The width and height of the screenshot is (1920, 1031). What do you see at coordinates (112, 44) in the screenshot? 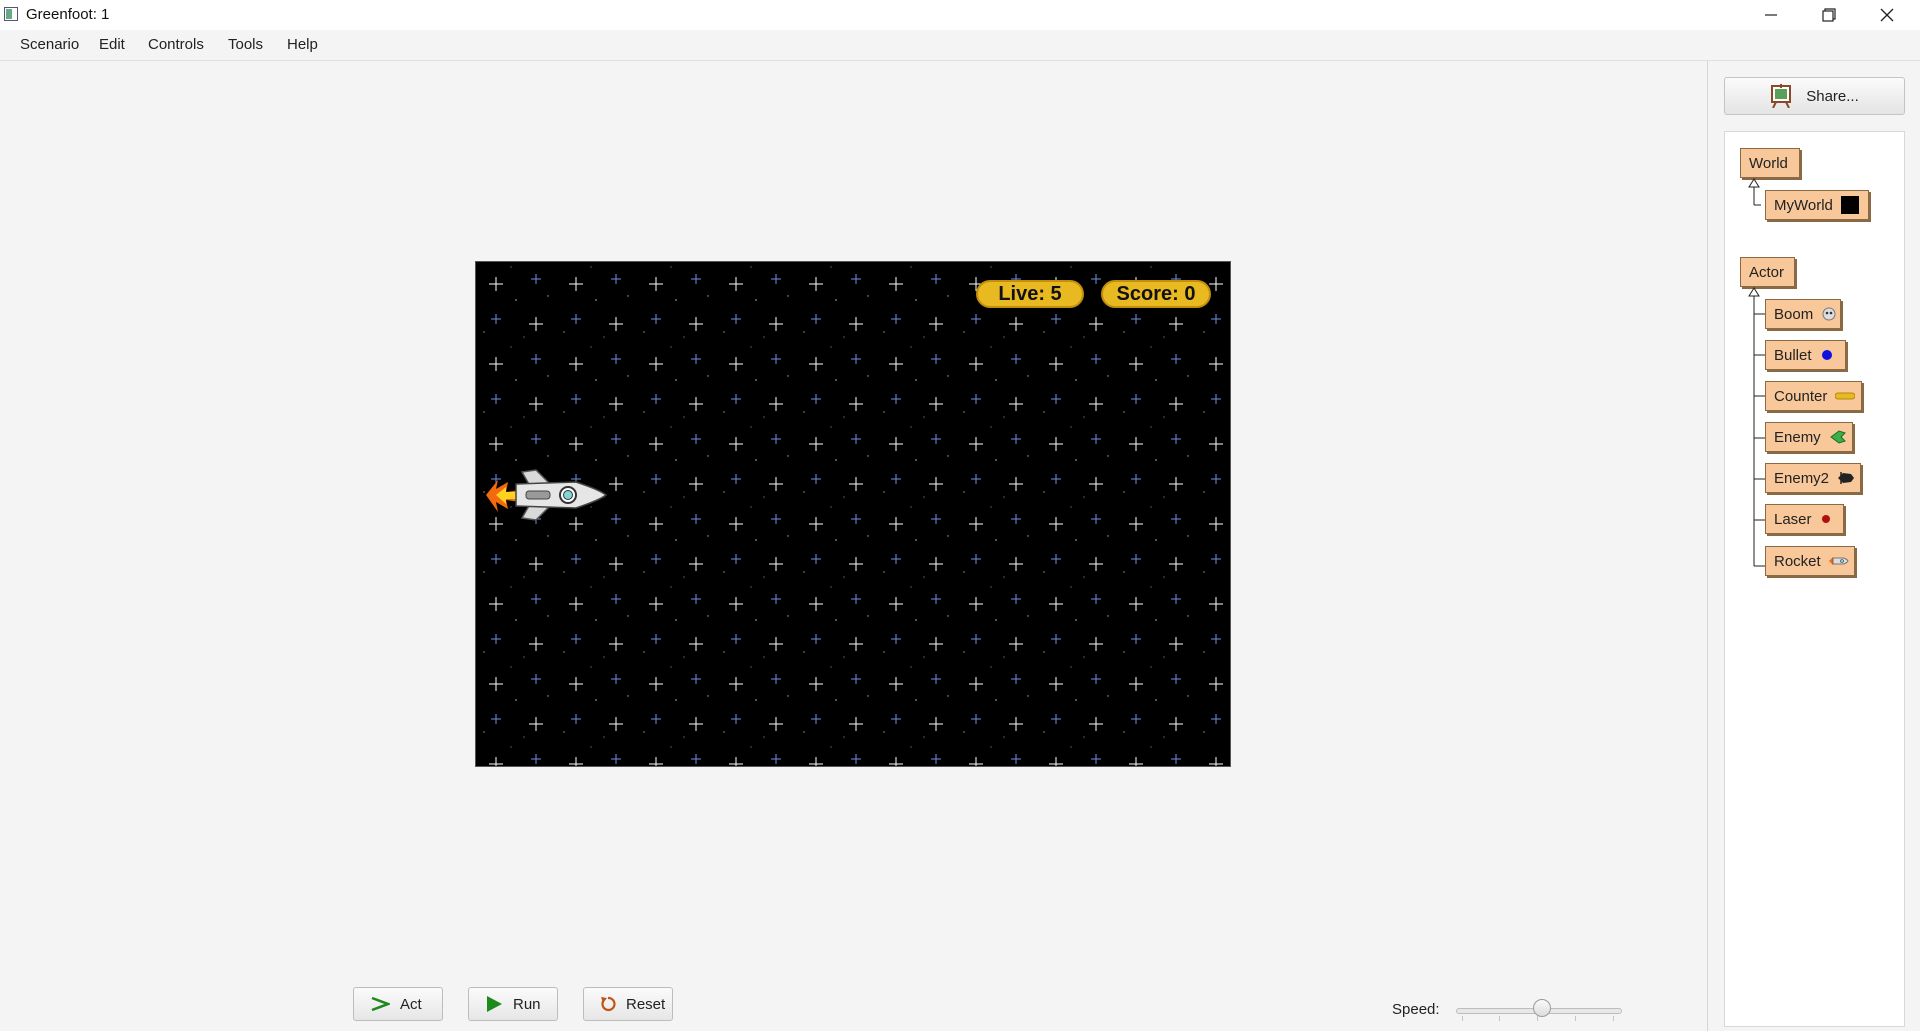
I see `menu-edit: Edit` at bounding box center [112, 44].